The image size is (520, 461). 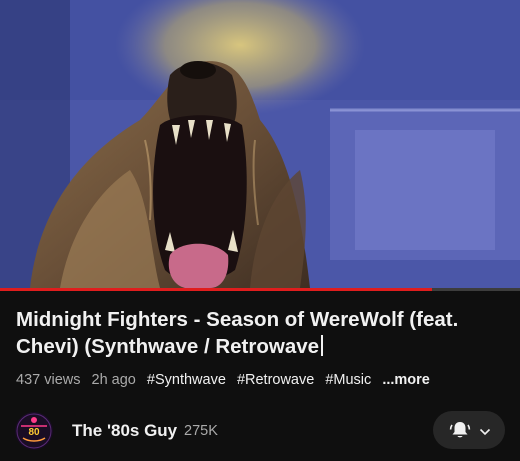 What do you see at coordinates (201, 431) in the screenshot?
I see `subscriber-count: 275K` at bounding box center [201, 431].